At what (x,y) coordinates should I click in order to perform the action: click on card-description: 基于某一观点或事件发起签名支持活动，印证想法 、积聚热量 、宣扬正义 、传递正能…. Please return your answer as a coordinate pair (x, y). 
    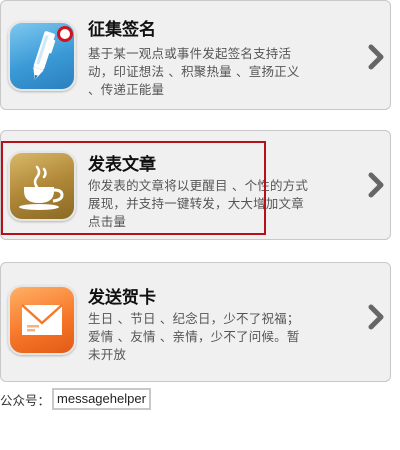
    Looking at the image, I should click on (194, 71).